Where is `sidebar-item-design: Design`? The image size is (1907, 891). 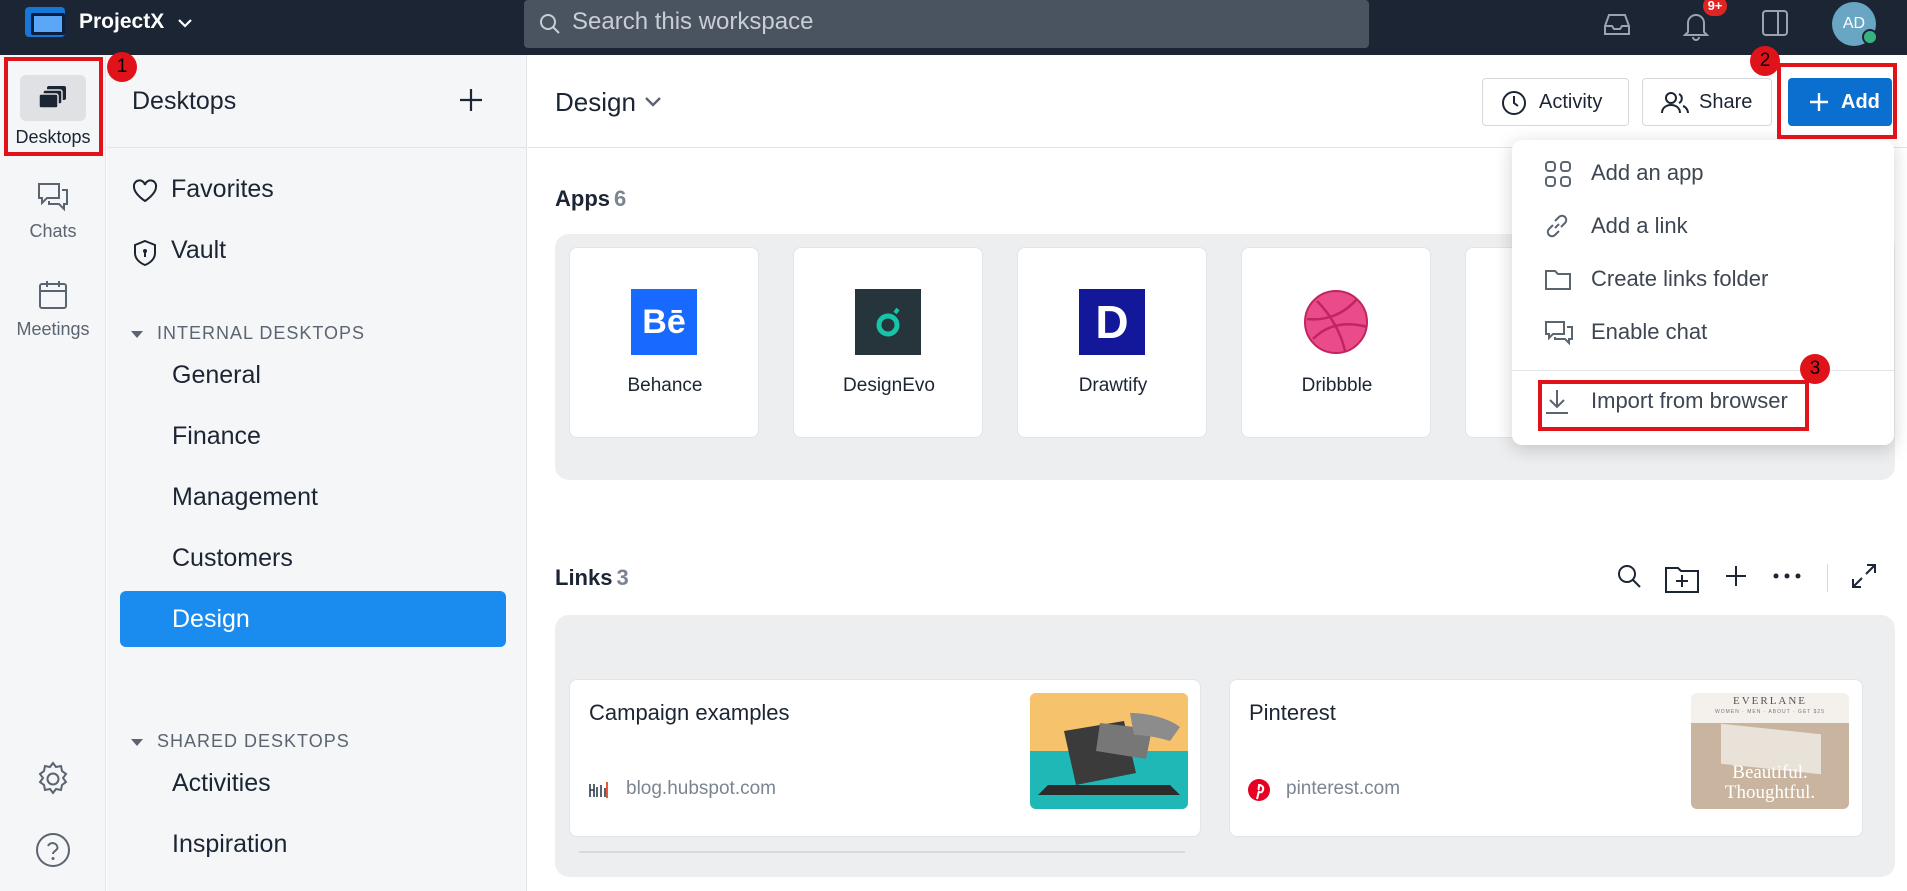
sidebar-item-design: Design is located at coordinates (313, 619).